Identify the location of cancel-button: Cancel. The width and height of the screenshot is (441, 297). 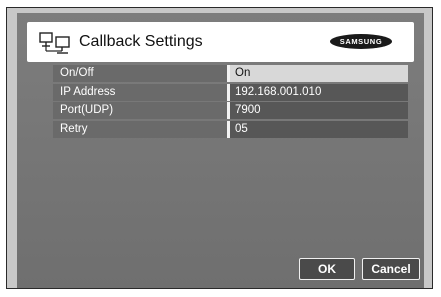
(391, 269).